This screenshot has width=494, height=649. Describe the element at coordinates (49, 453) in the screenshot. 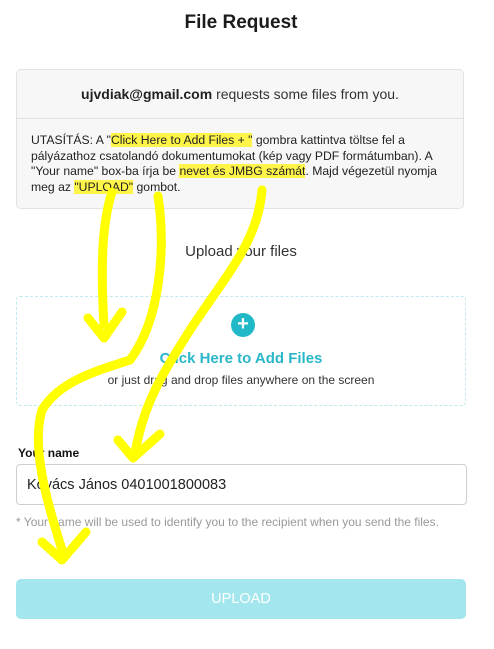

I see `name-label: Your name` at that location.